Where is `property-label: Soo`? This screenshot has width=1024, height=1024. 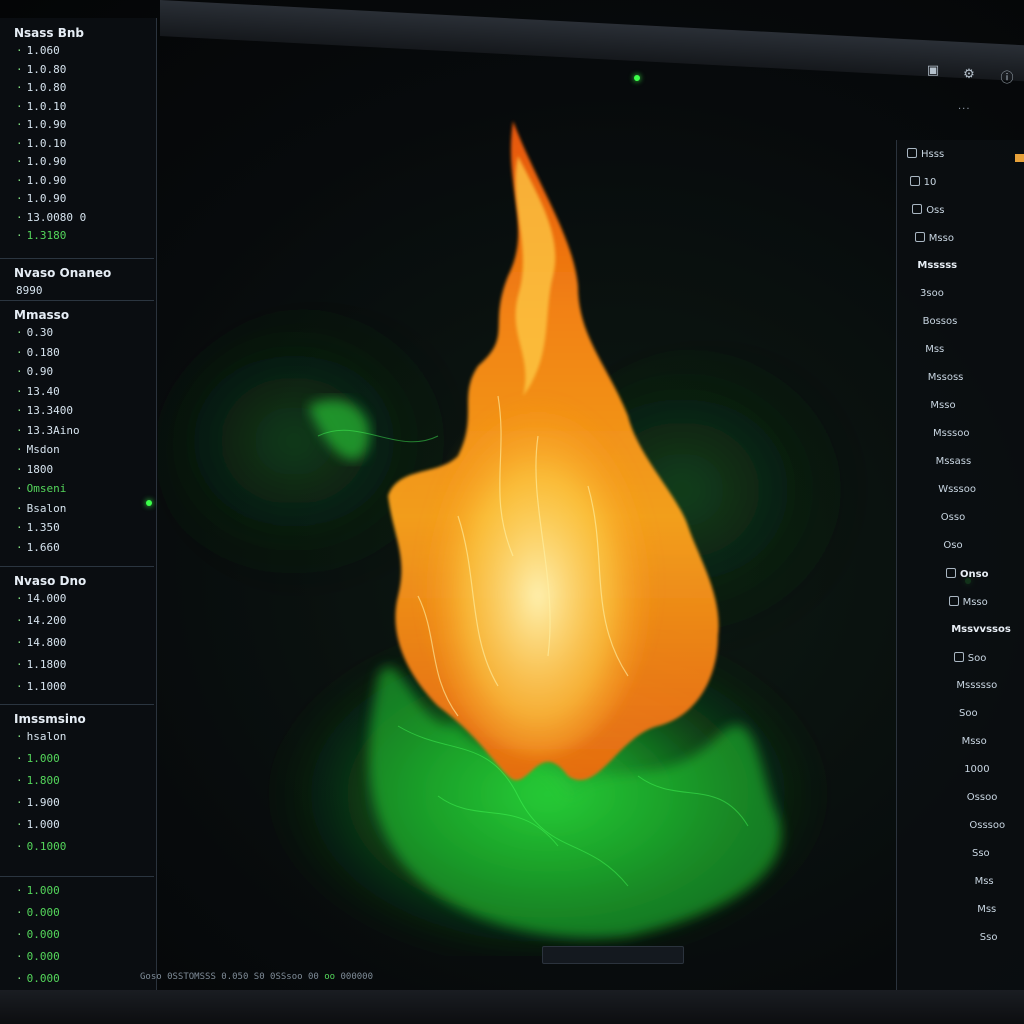 property-label: Soo is located at coordinates (968, 713).